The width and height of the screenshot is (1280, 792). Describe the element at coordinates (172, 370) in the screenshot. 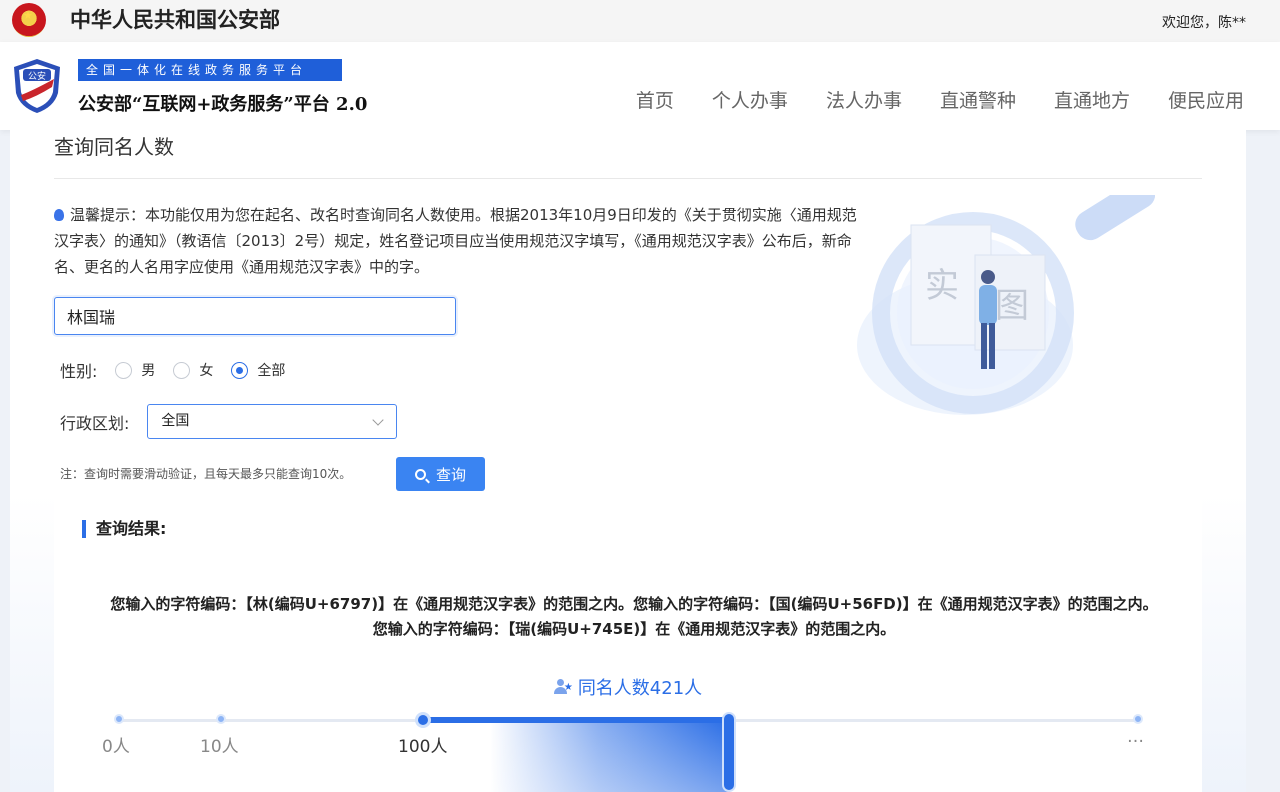

I see `gender-row: 性别: 男 女 全部` at that location.